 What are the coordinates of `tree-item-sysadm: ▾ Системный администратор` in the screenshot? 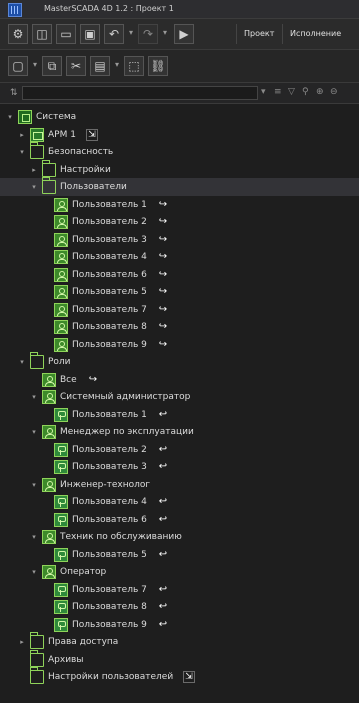 It's located at (179, 397).